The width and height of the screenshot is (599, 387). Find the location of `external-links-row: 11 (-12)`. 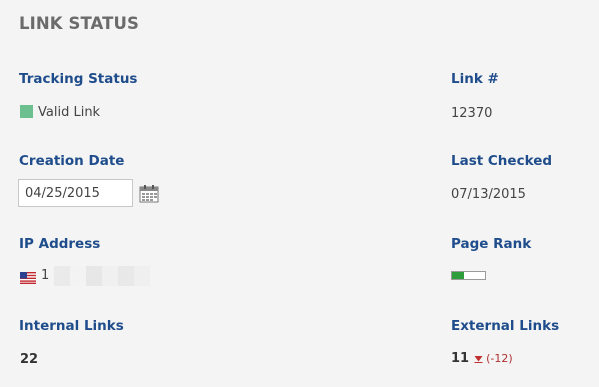

external-links-row: 11 (-12) is located at coordinates (482, 358).